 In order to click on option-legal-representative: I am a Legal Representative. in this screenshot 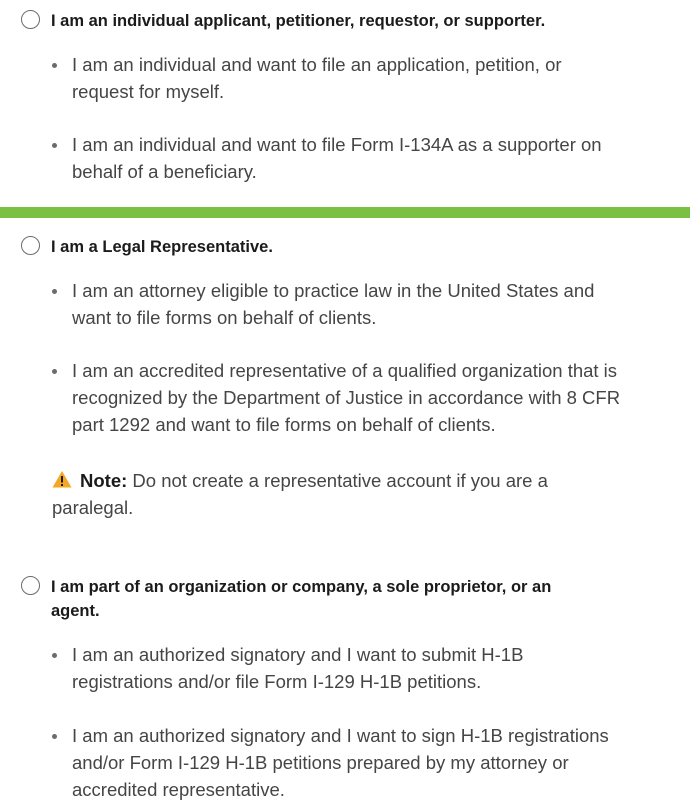, I will do `click(146, 247)`.